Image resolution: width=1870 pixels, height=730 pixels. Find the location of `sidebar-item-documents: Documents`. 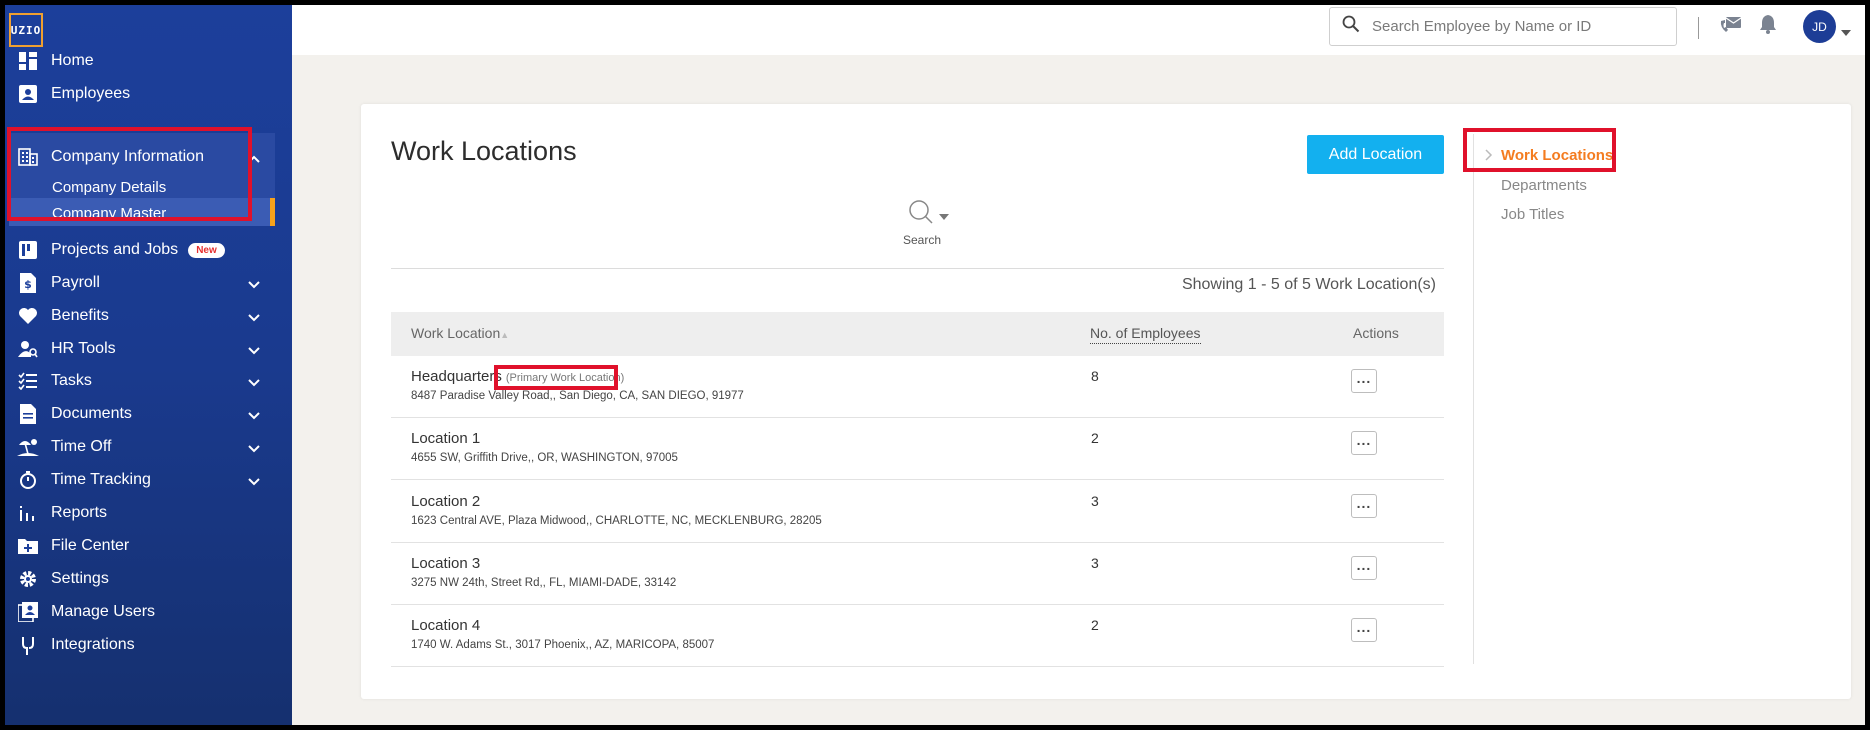

sidebar-item-documents: Documents is located at coordinates (137, 414).